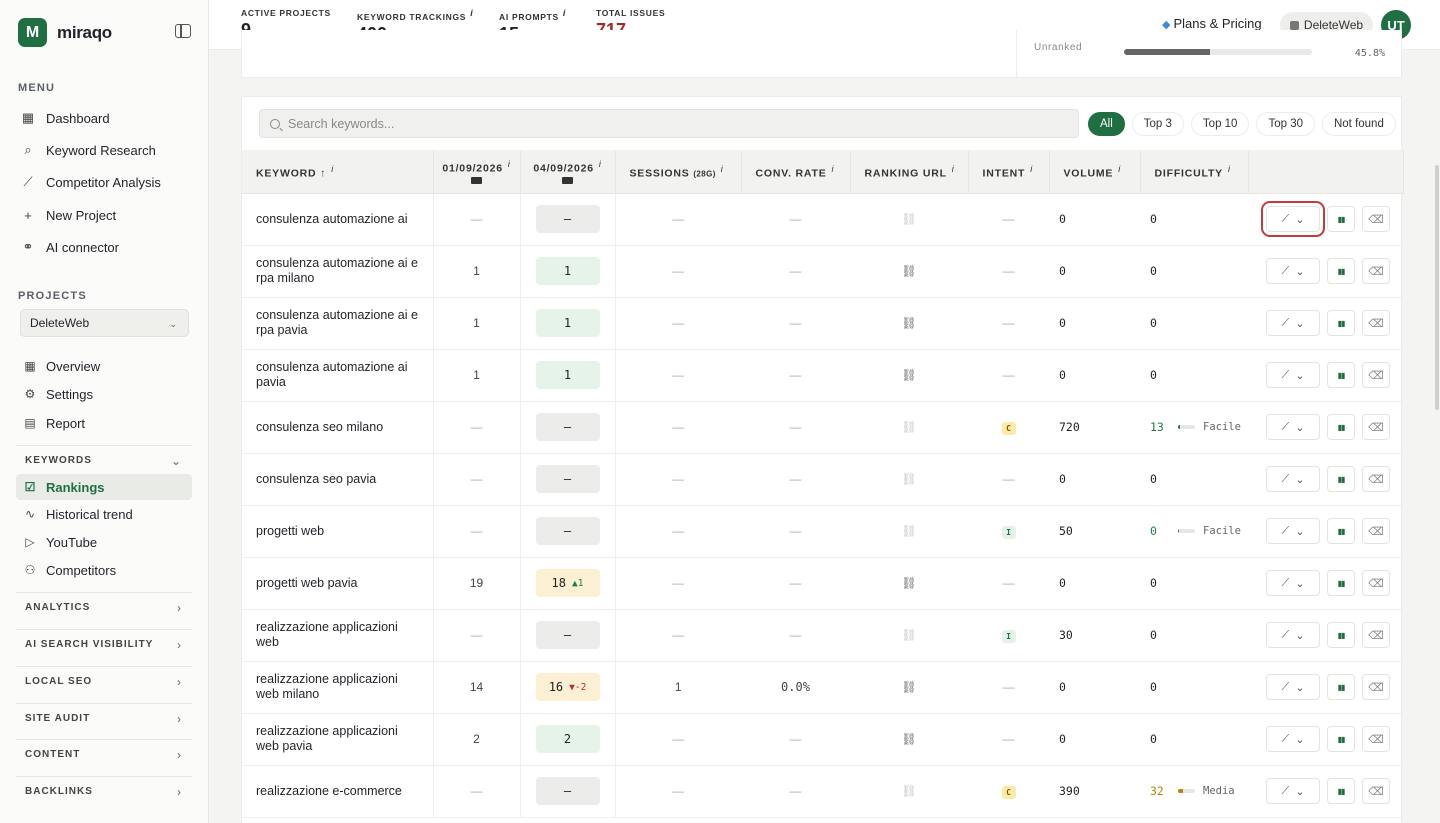  I want to click on table-row: consulenza automazione ai — – — — ⛓ —0 0 ⟋ ⌄ ▮▮ ⌫, so click(822, 219).